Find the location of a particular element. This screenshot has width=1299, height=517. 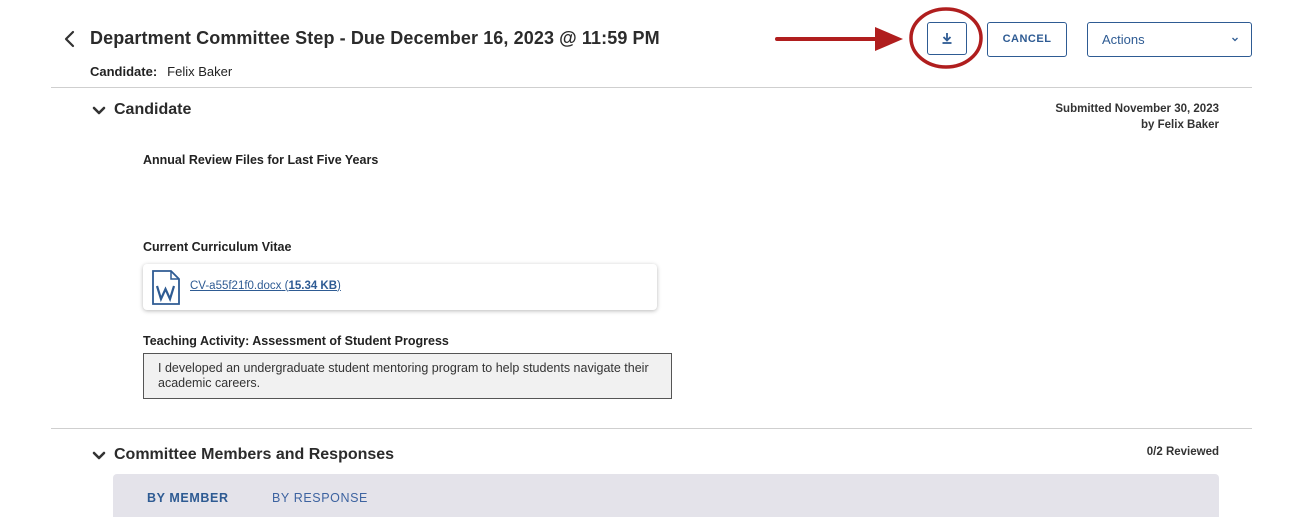

section-divider is located at coordinates (651, 428).